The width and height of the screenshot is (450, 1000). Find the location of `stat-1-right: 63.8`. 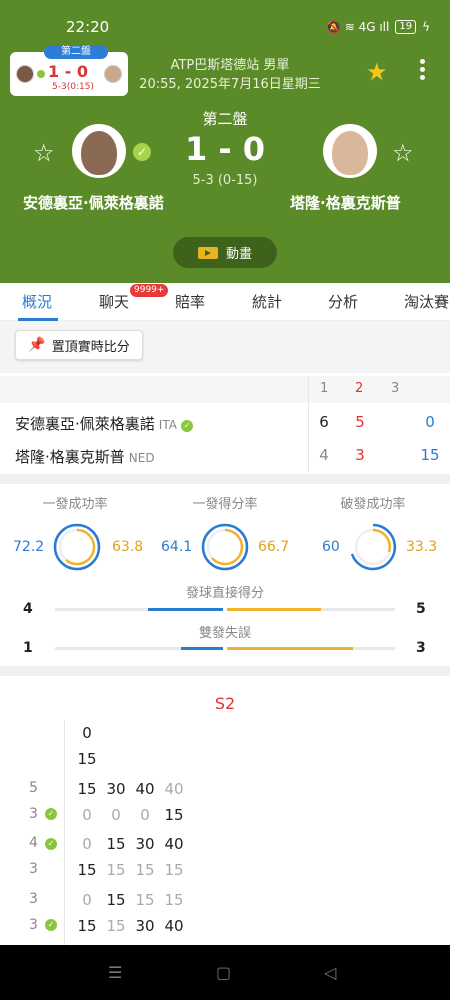

stat-1-right: 63.8 is located at coordinates (128, 547).